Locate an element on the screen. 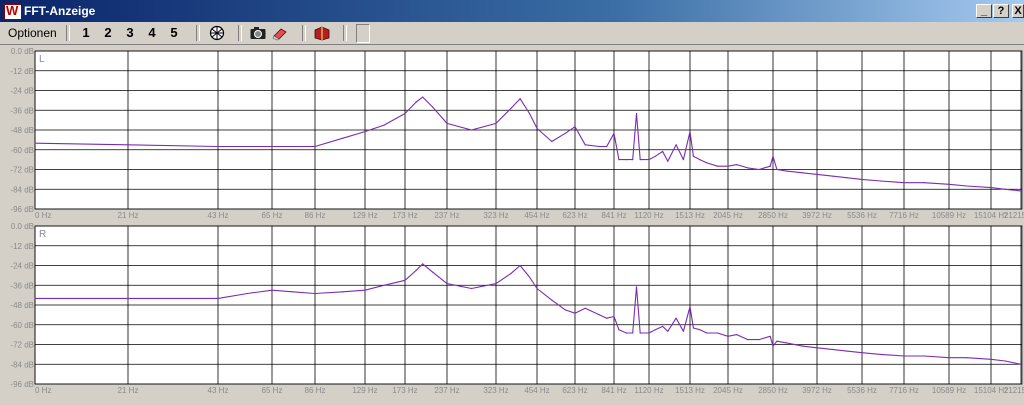 This screenshot has height=405, width=1024. minimize-button: _ is located at coordinates (984, 11).